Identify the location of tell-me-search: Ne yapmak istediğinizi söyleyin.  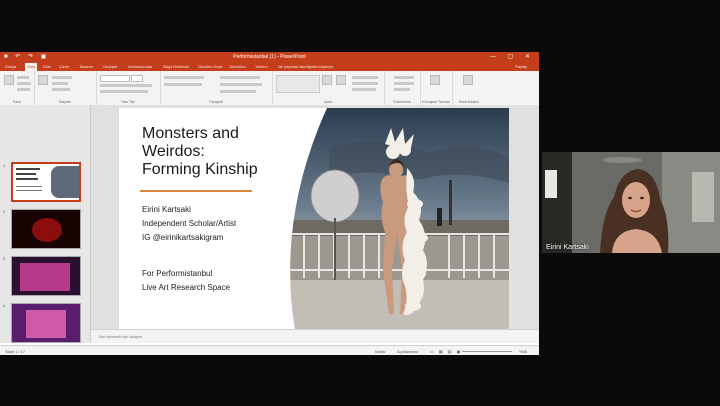
(305, 66).